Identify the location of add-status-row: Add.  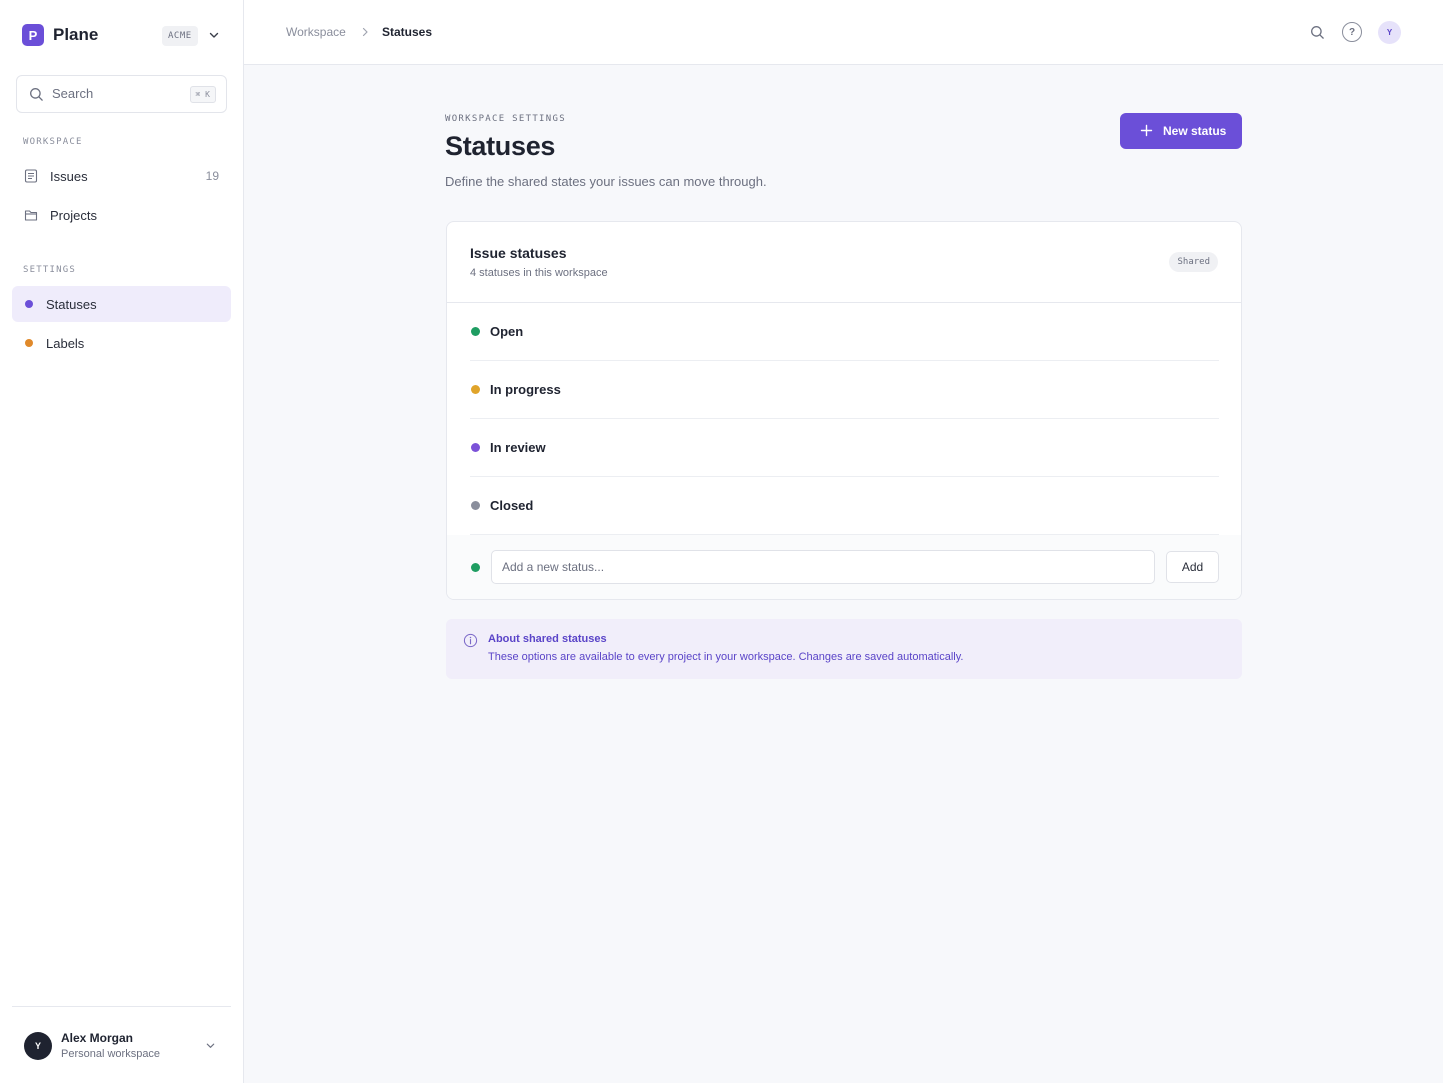
(844, 567).